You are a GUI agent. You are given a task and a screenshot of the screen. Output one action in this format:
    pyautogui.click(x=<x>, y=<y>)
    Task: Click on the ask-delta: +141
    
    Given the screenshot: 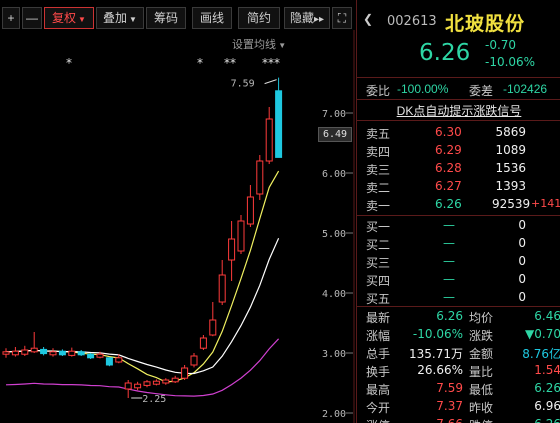 What is the action you would take?
    pyautogui.click(x=545, y=203)
    